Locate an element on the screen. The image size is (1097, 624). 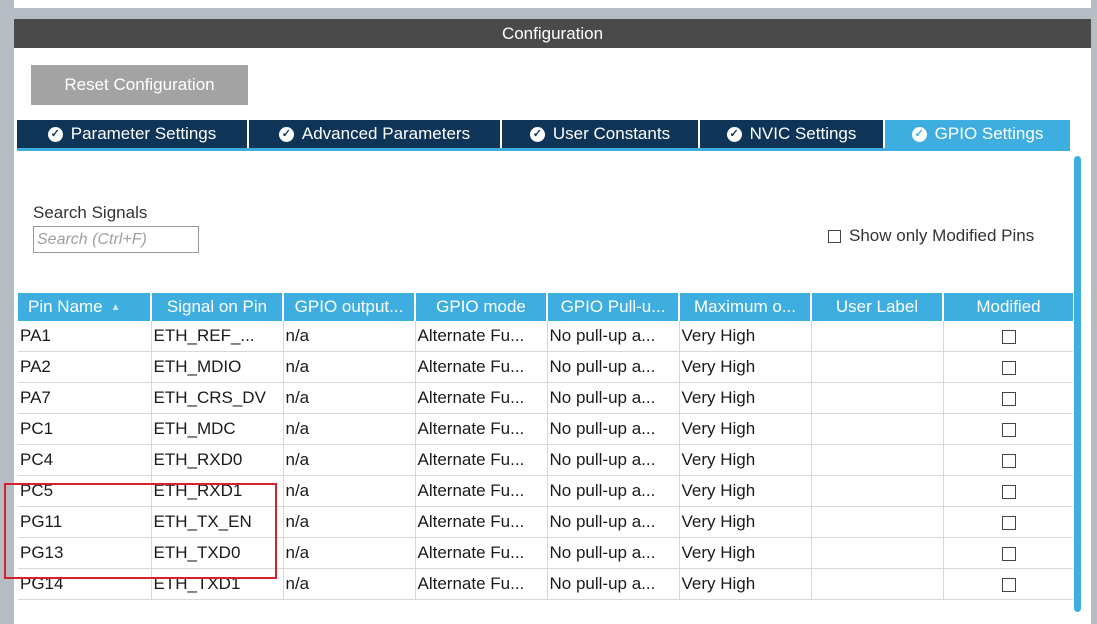
show-modified-checkbox is located at coordinates (834, 236).